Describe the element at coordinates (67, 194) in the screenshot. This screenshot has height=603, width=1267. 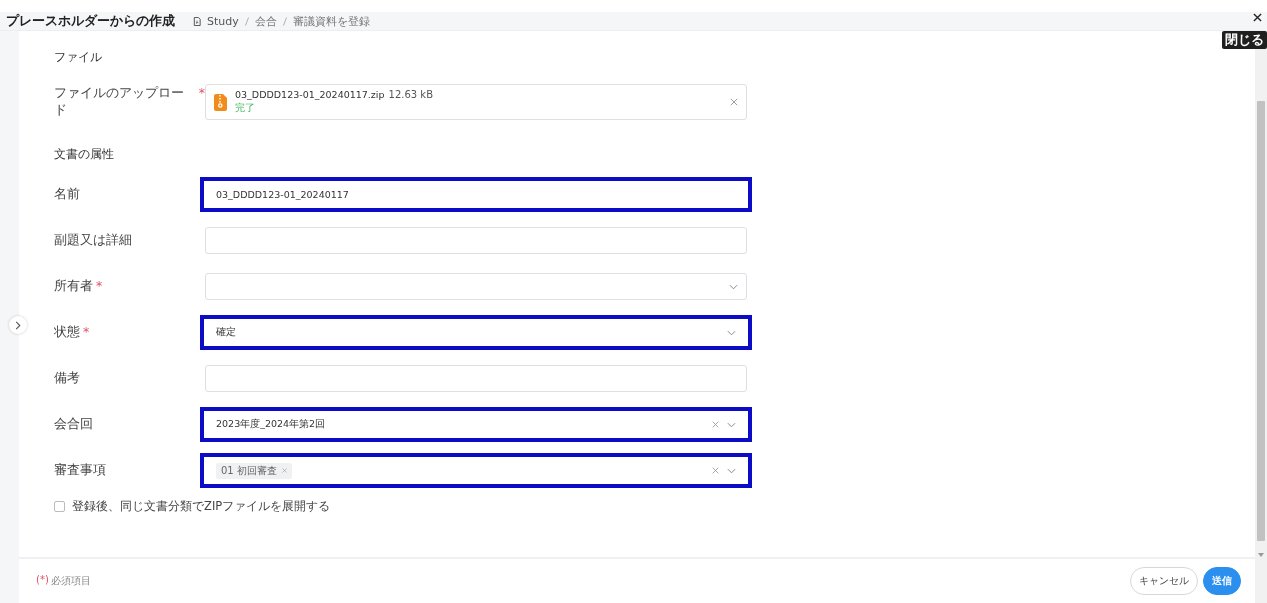
I see `field-label: 名前` at that location.